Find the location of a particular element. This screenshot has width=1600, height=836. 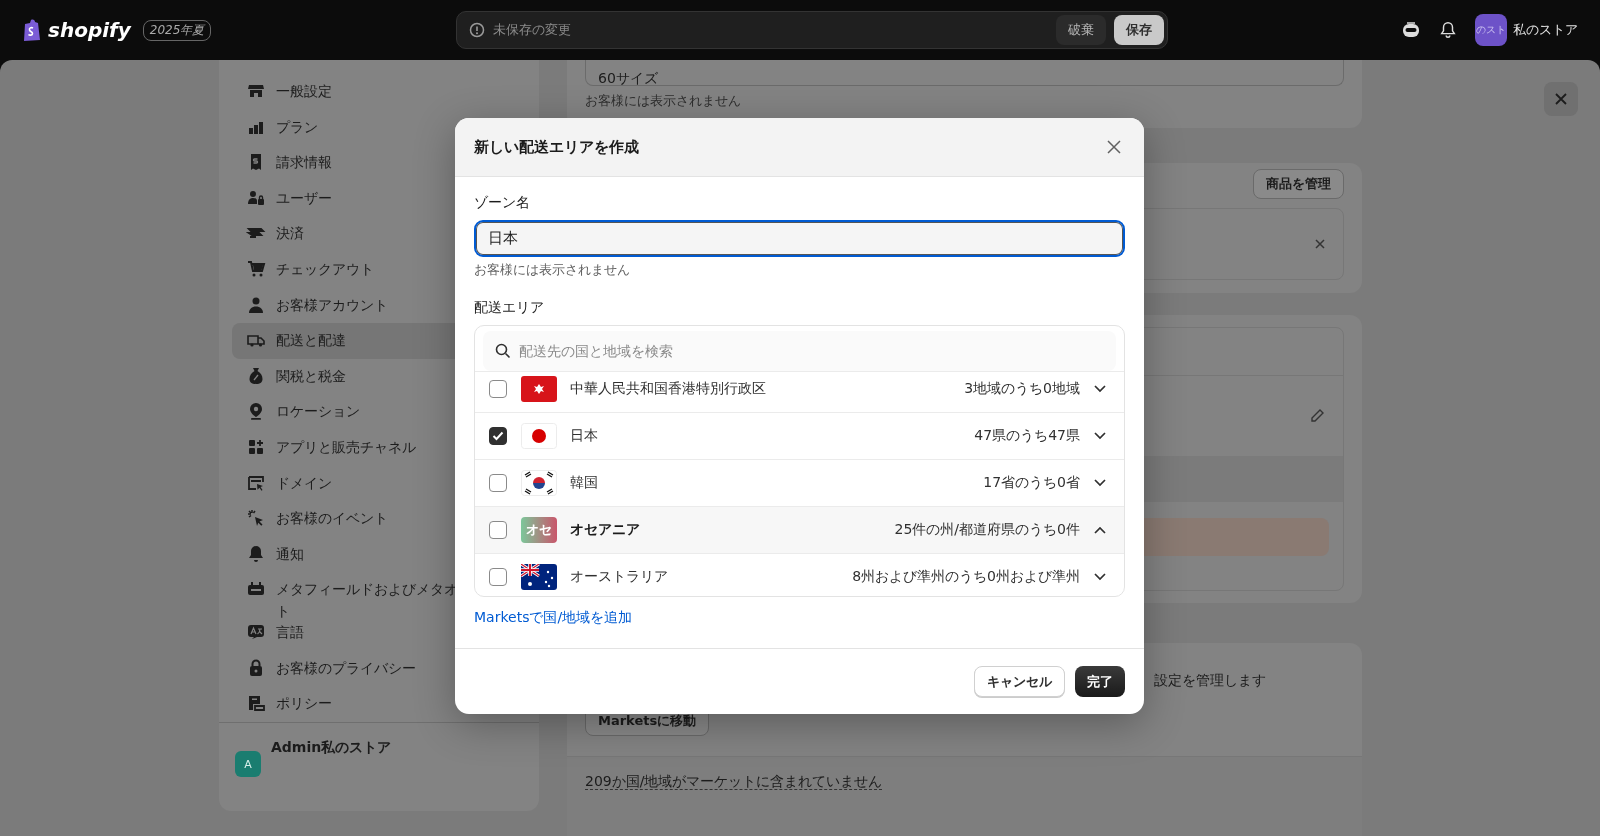

search-field: 配送先の国と地域を検索 is located at coordinates (799, 351).